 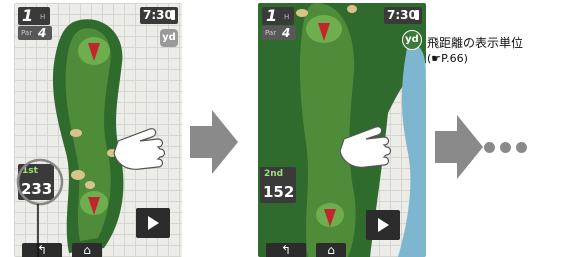 I want to click on back-button: ↰, so click(x=286, y=250).